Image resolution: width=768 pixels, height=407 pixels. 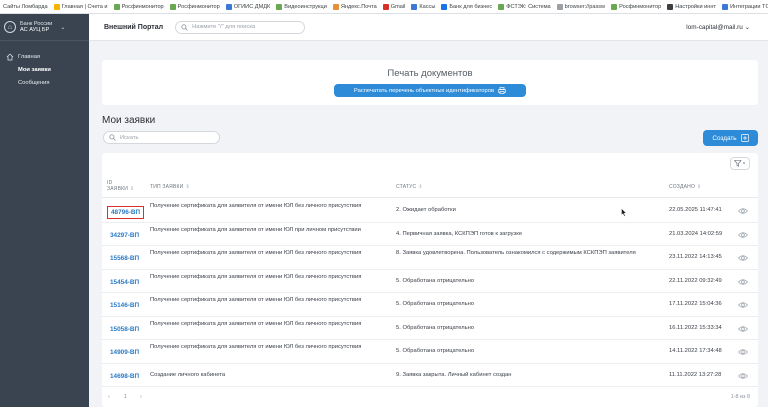 I want to click on request-created: 23.11.2022 14:13:45, so click(x=695, y=257).